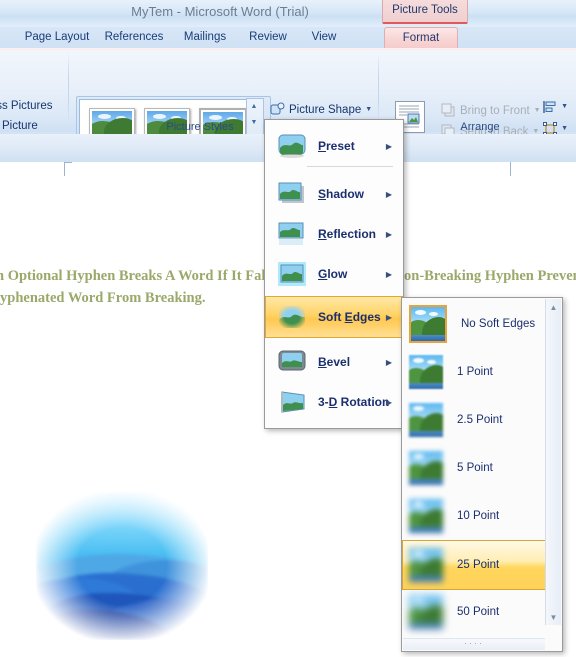 The width and height of the screenshot is (576, 657). Describe the element at coordinates (510, 169) in the screenshot. I see `page-boundary-right` at that location.